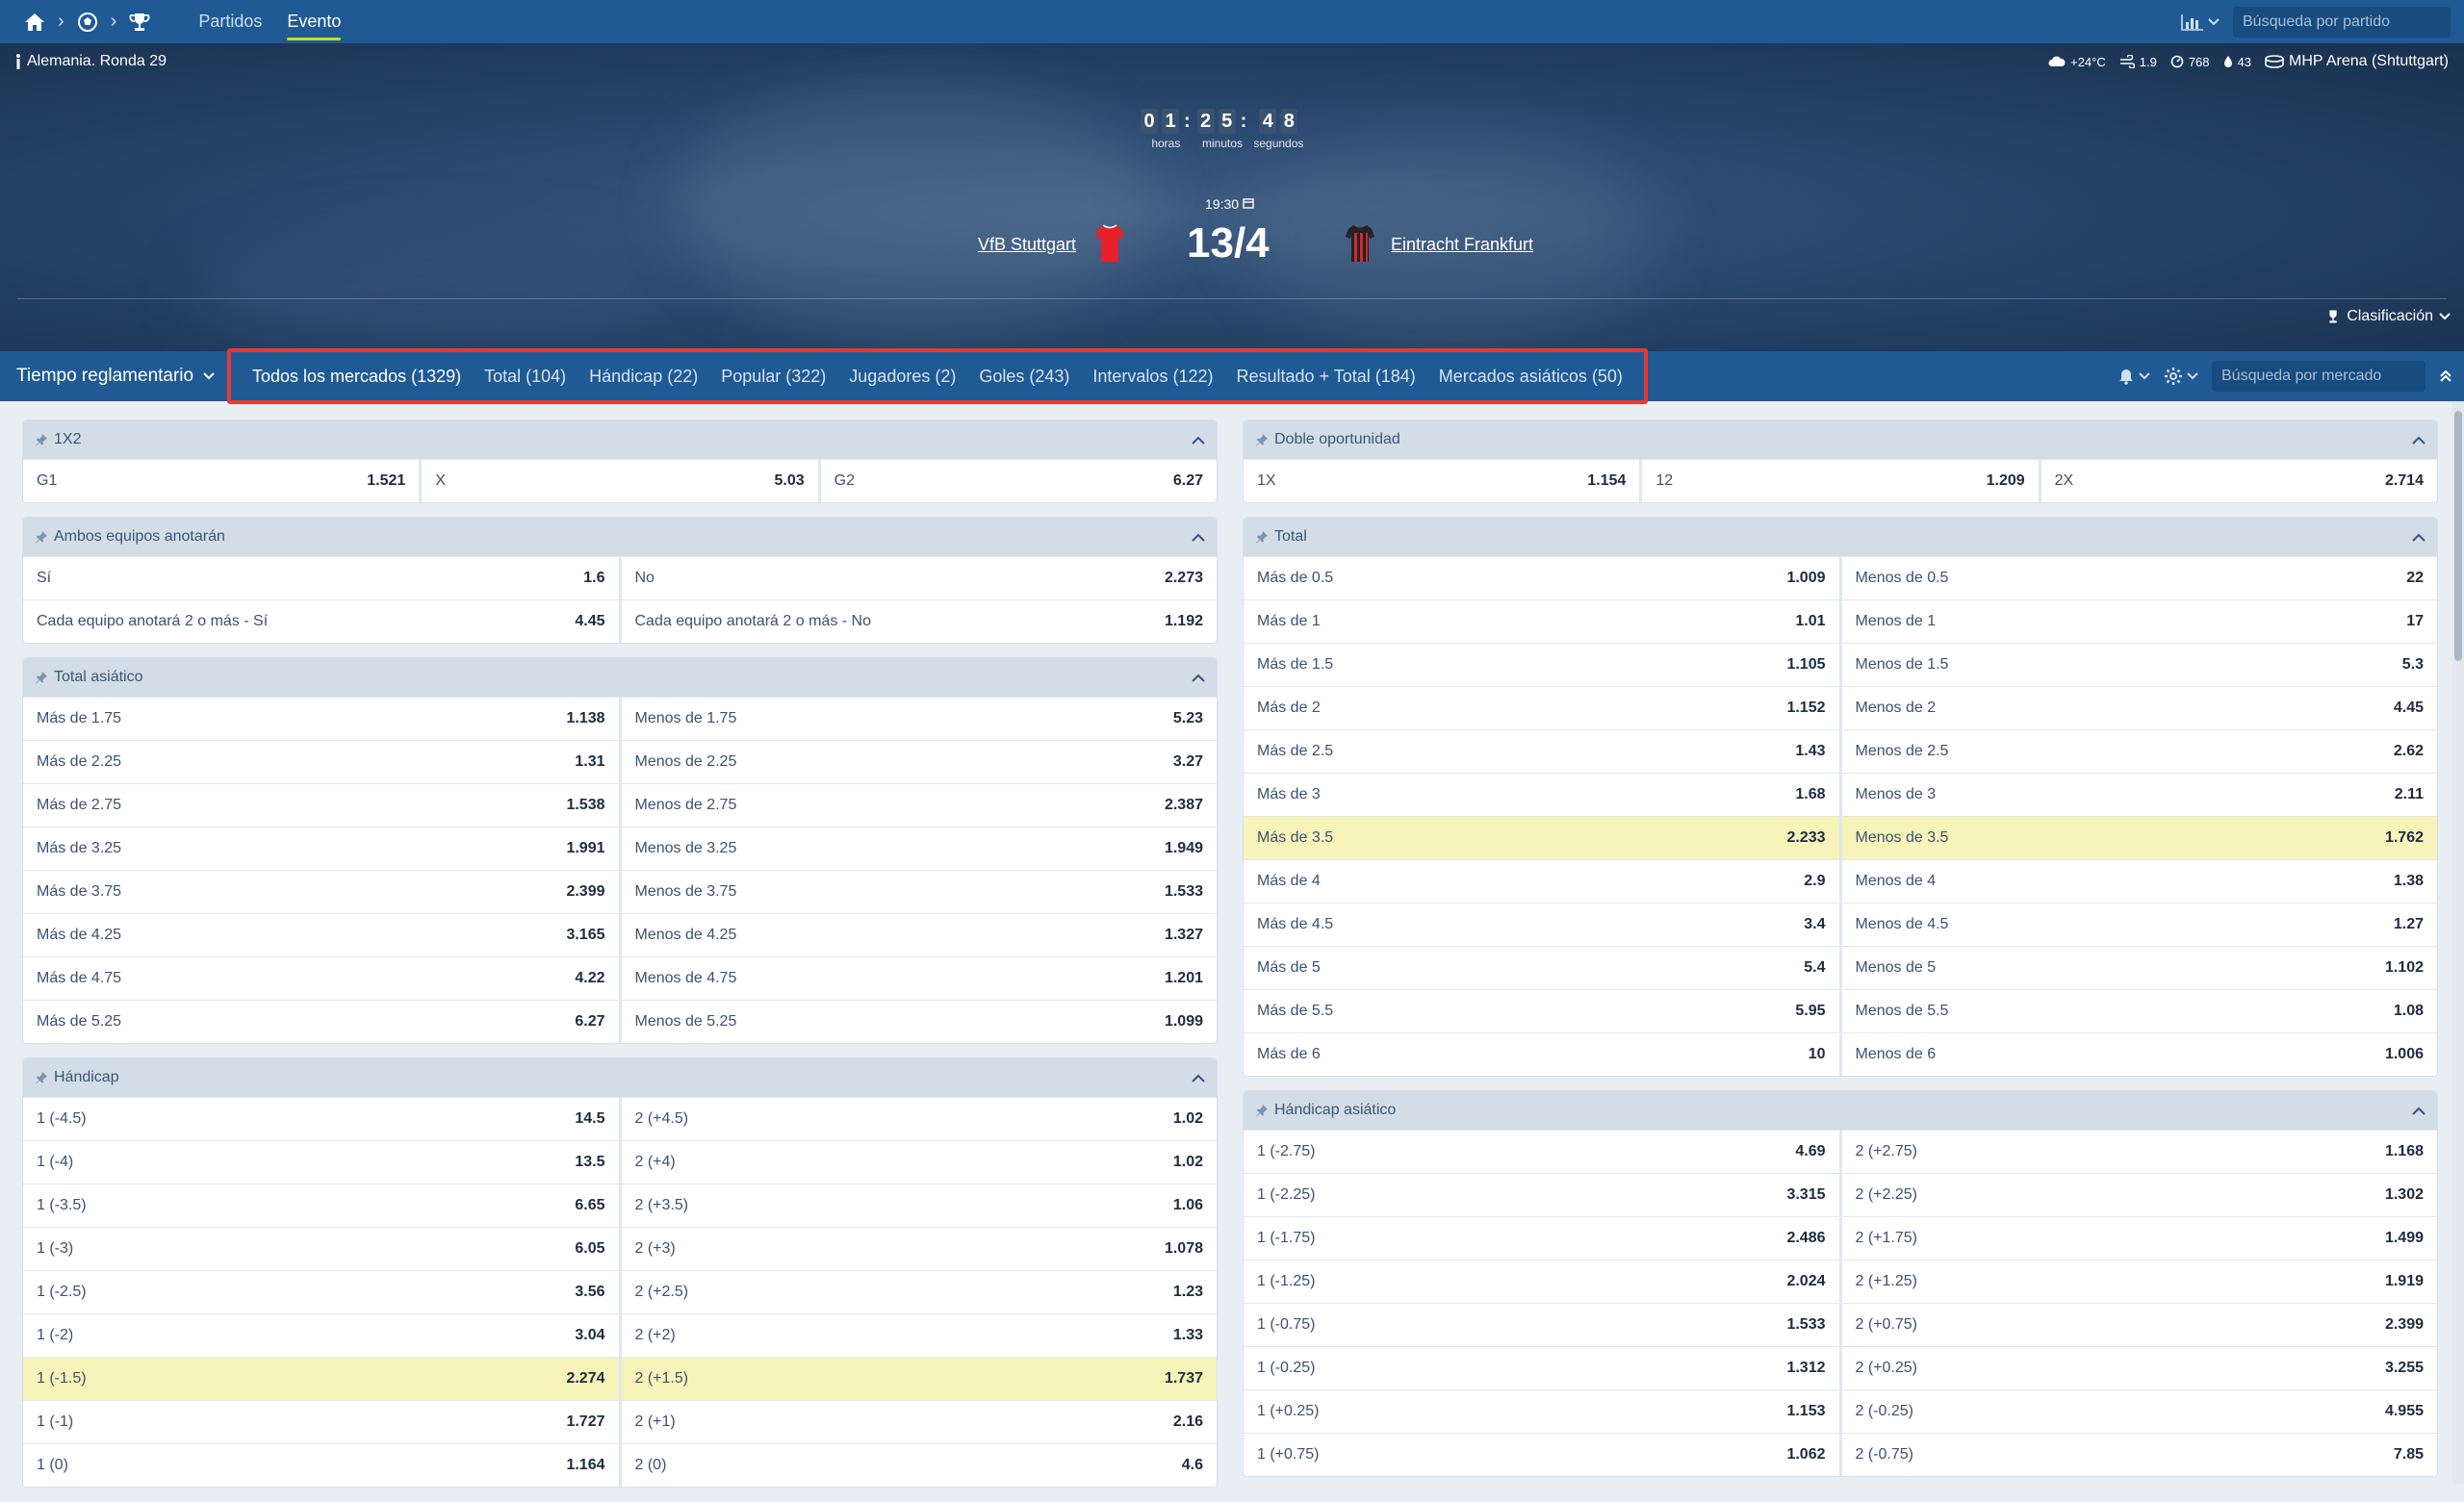 The height and width of the screenshot is (1502, 2464). I want to click on odds-button: 2 (+0.25) 3.255, so click(2137, 1368).